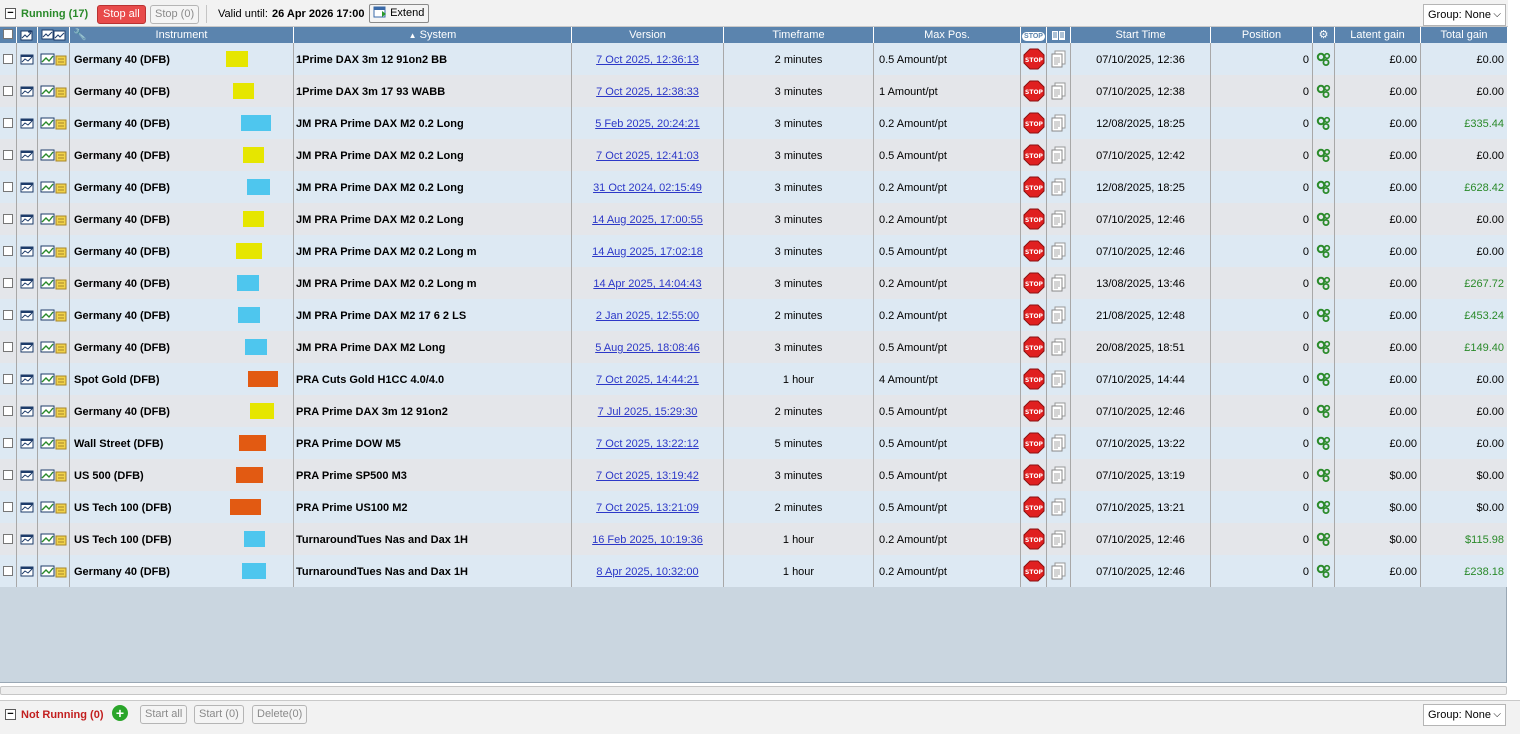 The image size is (1520, 734). Describe the element at coordinates (121, 14) in the screenshot. I see `stop-all-button: Stop all` at that location.